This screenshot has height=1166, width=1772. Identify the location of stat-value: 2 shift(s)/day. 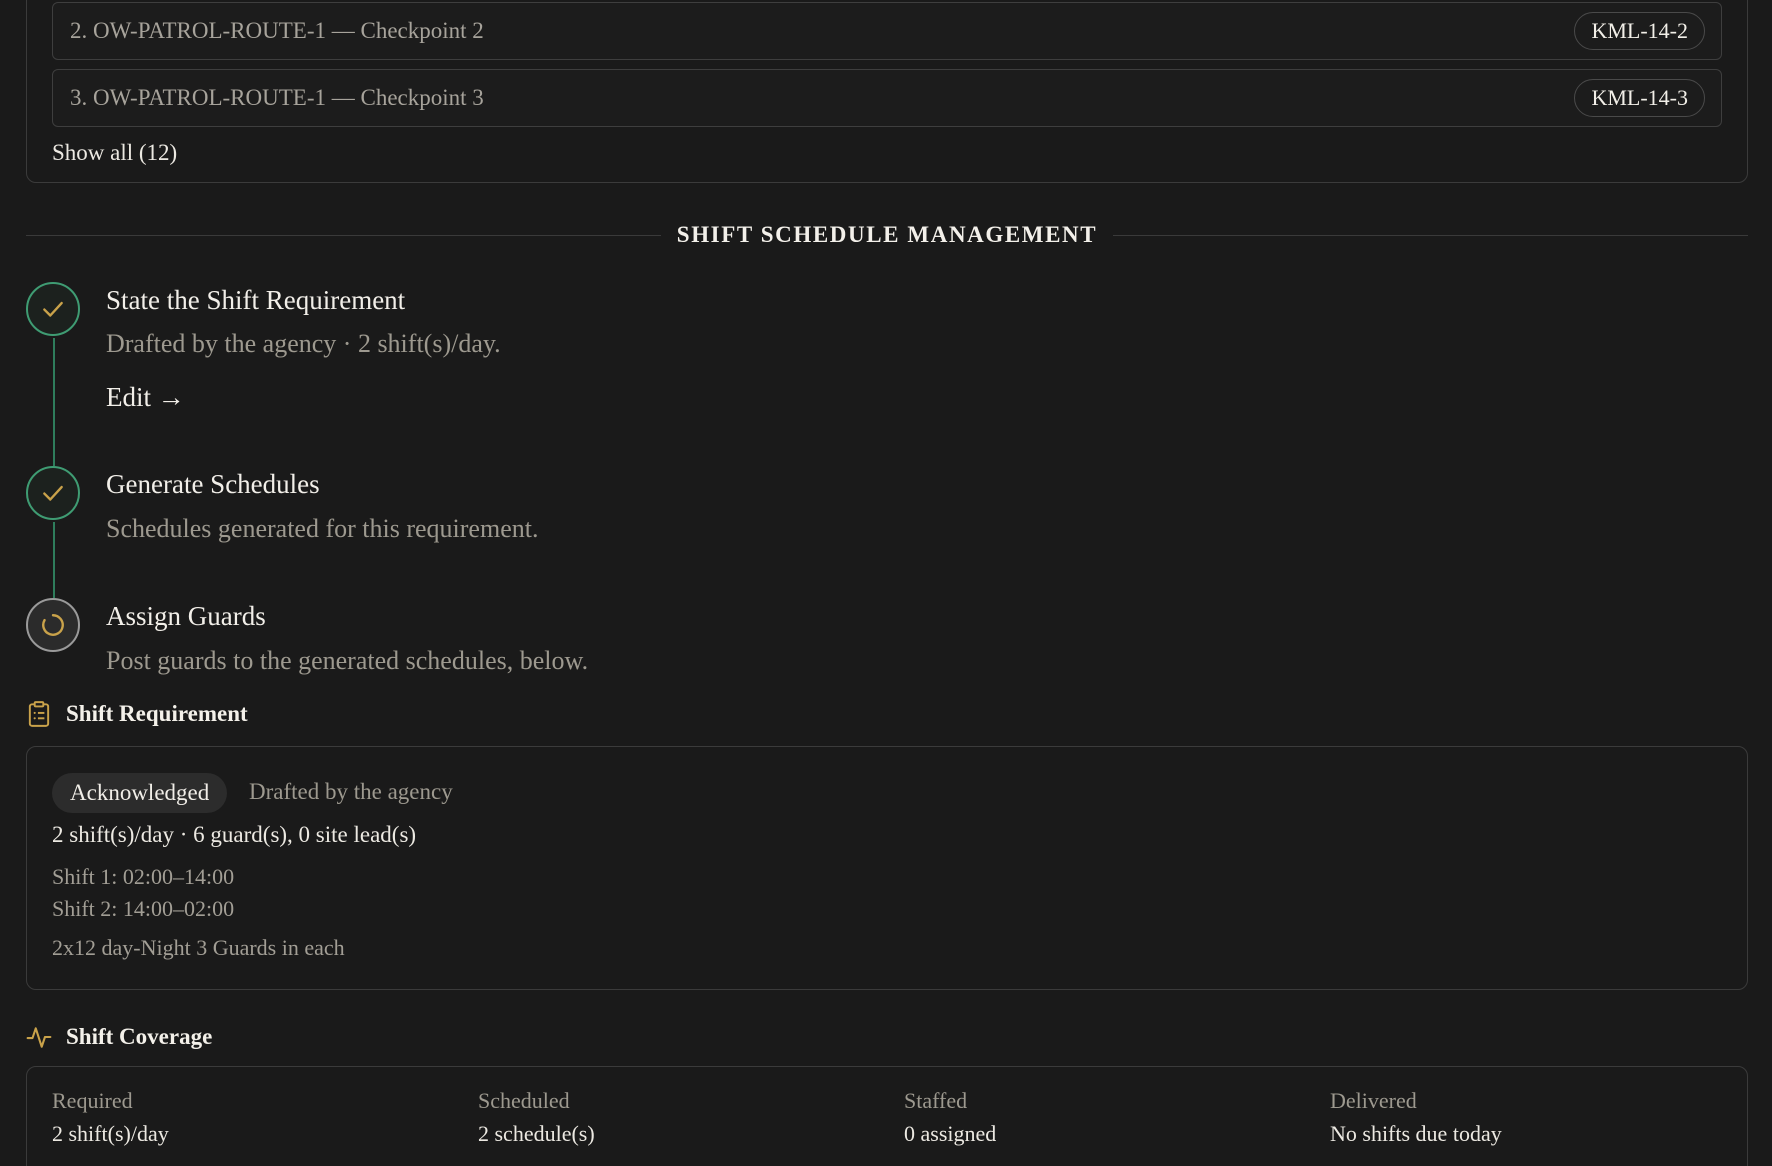
(110, 1133).